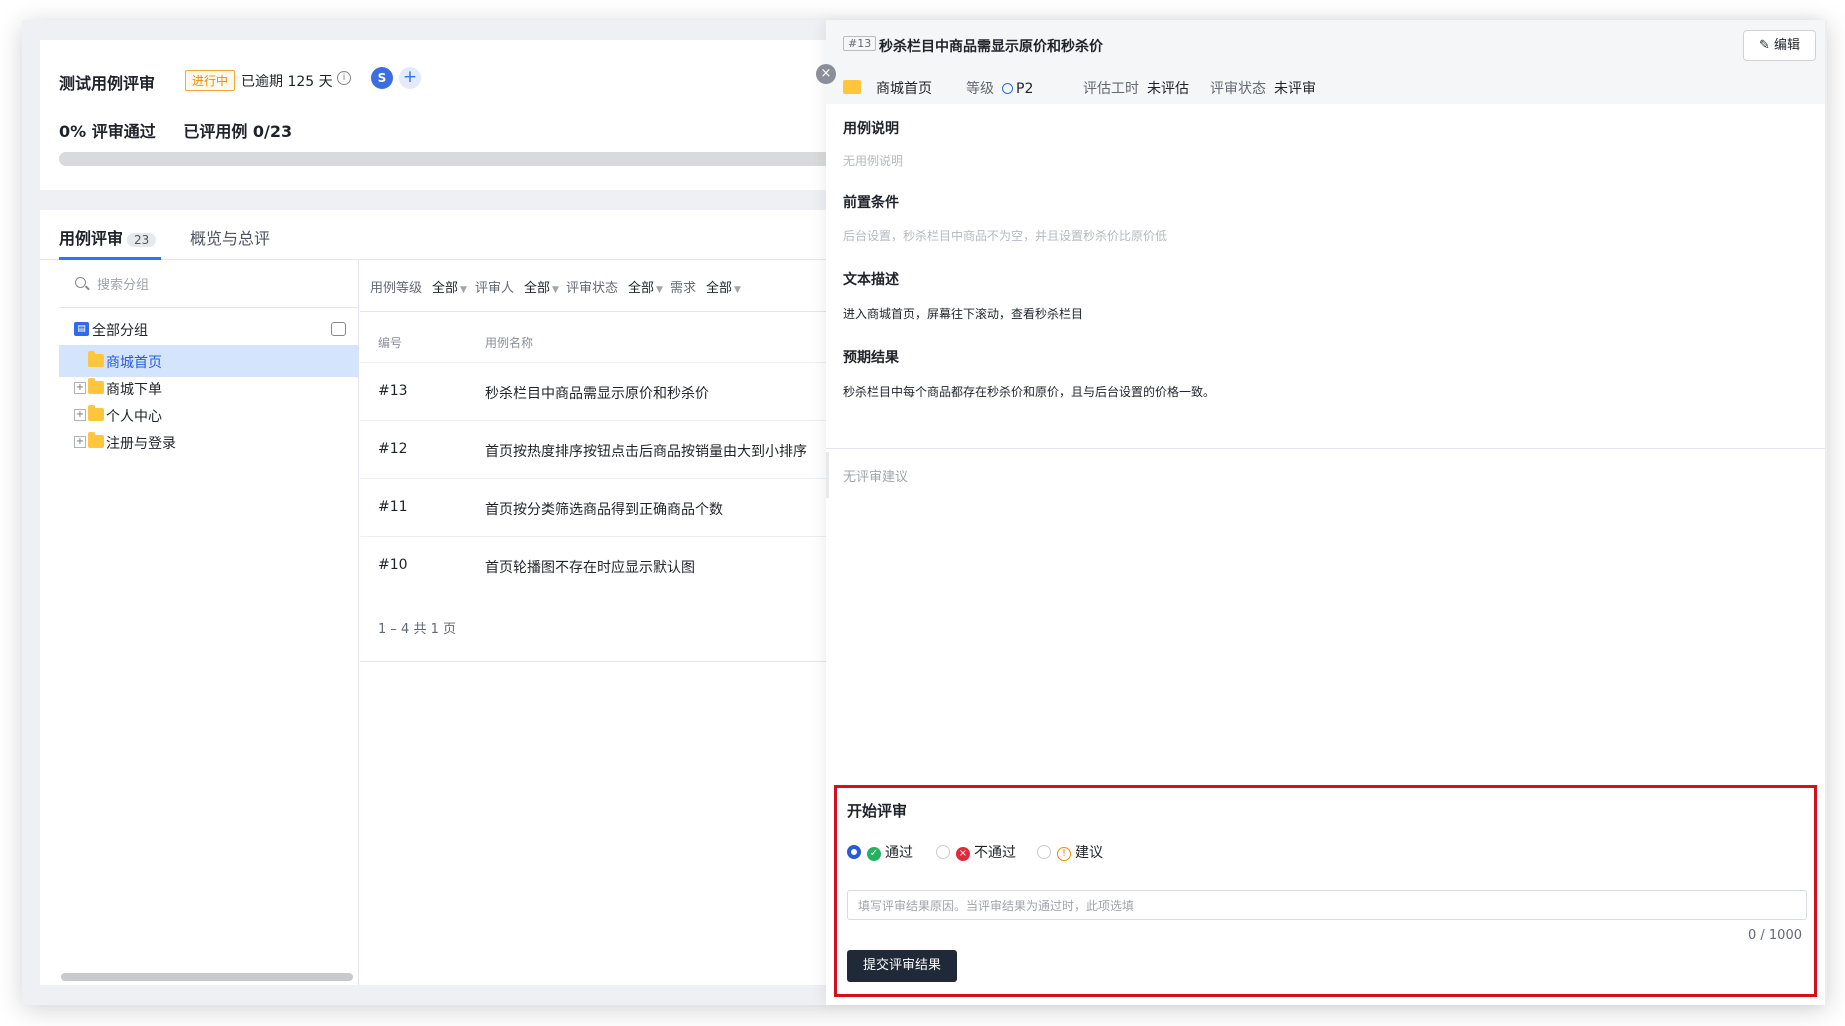 The image size is (1845, 1026). I want to click on sidebar-item-label: 商城首页, so click(134, 363).